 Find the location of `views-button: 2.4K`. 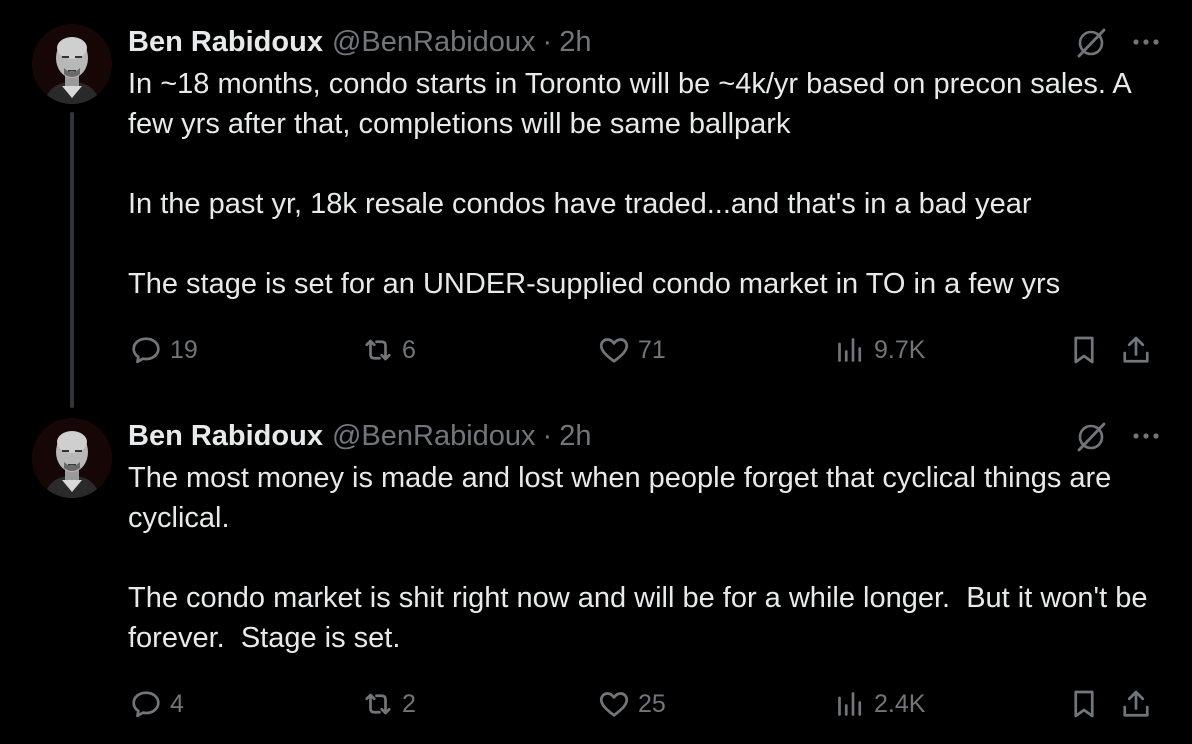

views-button: 2.4K is located at coordinates (878, 704).